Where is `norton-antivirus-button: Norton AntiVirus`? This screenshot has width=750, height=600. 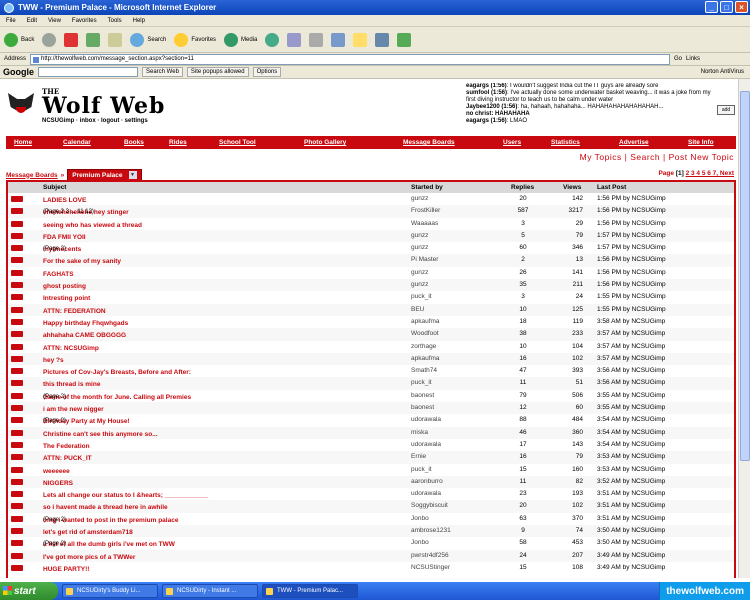
norton-antivirus-button: Norton AntiVirus is located at coordinates (722, 72).